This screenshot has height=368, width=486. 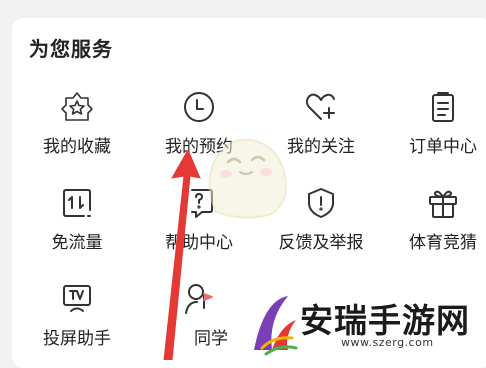 I want to click on cast-assistant-button: 投屏助手, so click(x=77, y=315).